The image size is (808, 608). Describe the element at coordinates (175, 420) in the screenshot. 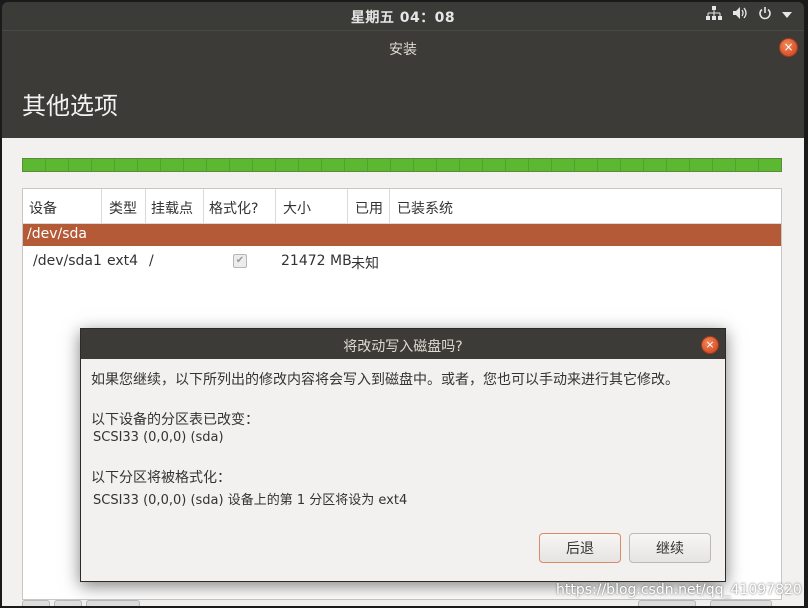

I see `partition-change-heading: 以下设备的分区表已改变：` at that location.